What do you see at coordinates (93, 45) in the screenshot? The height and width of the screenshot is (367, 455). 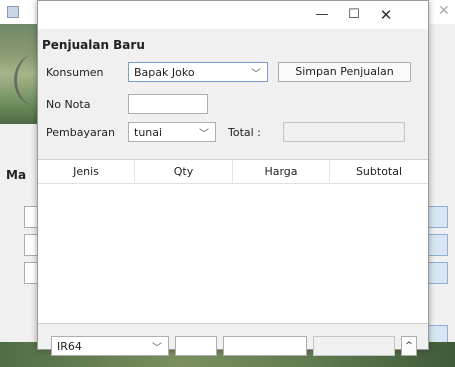 I see `dialog-title: Penjualan Baru` at bounding box center [93, 45].